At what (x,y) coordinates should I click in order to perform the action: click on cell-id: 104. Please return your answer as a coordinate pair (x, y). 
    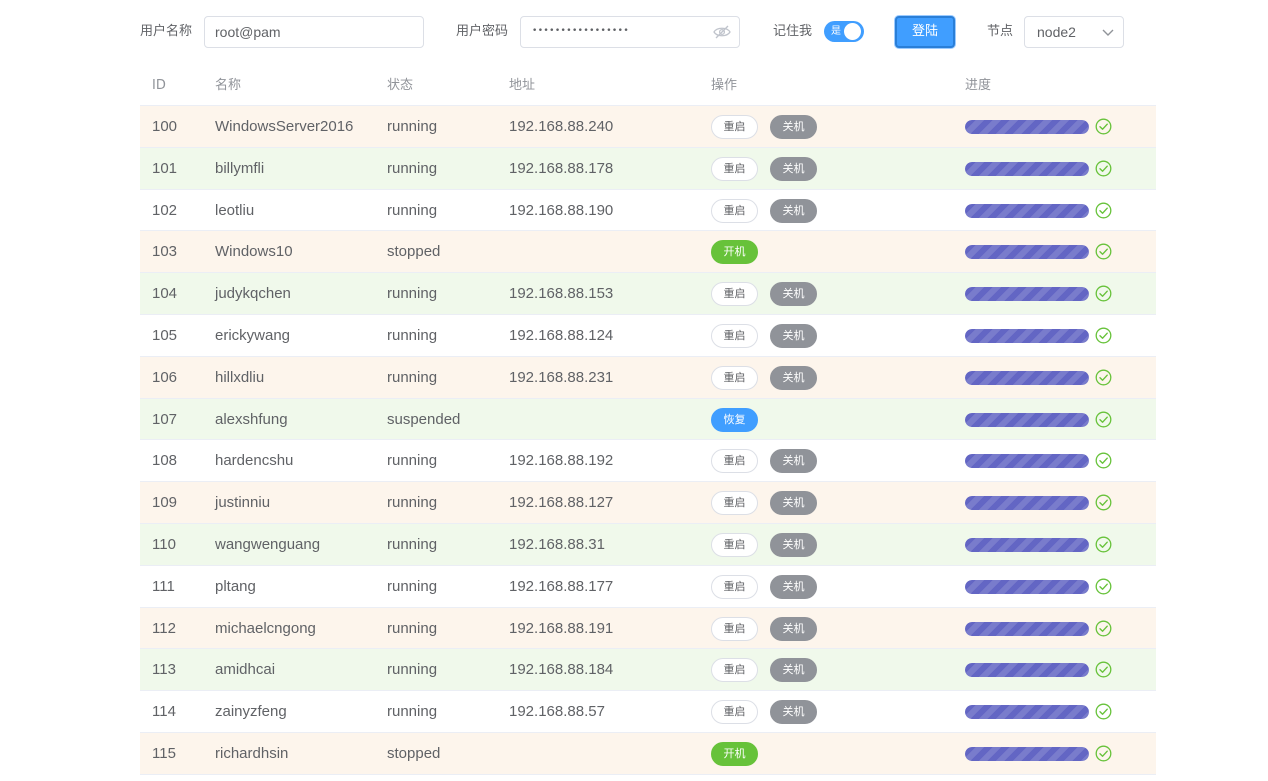
    Looking at the image, I should click on (165, 294).